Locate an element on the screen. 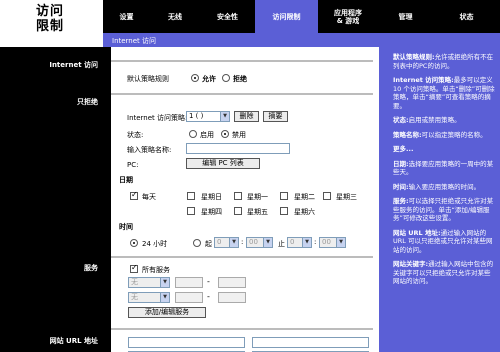 The height and width of the screenshot is (352, 500). help-status: 状态:启用或禁用策略。 is located at coordinates (444, 120).